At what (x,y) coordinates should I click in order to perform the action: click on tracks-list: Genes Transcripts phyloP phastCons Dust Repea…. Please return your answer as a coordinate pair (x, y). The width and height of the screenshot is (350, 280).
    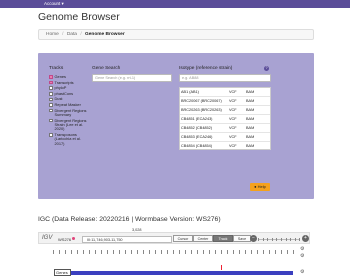
    Looking at the image, I should click on (69, 110).